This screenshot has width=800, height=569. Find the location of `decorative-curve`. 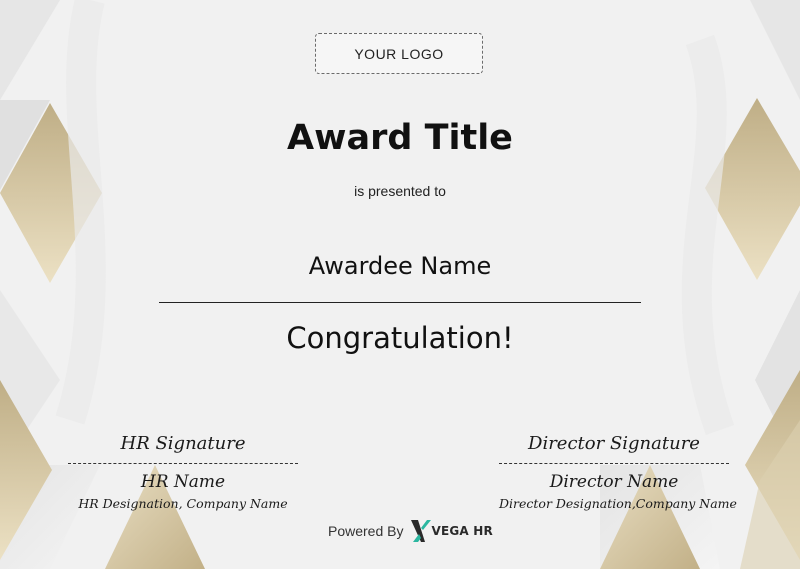

decorative-curve is located at coordinates (708, 234).